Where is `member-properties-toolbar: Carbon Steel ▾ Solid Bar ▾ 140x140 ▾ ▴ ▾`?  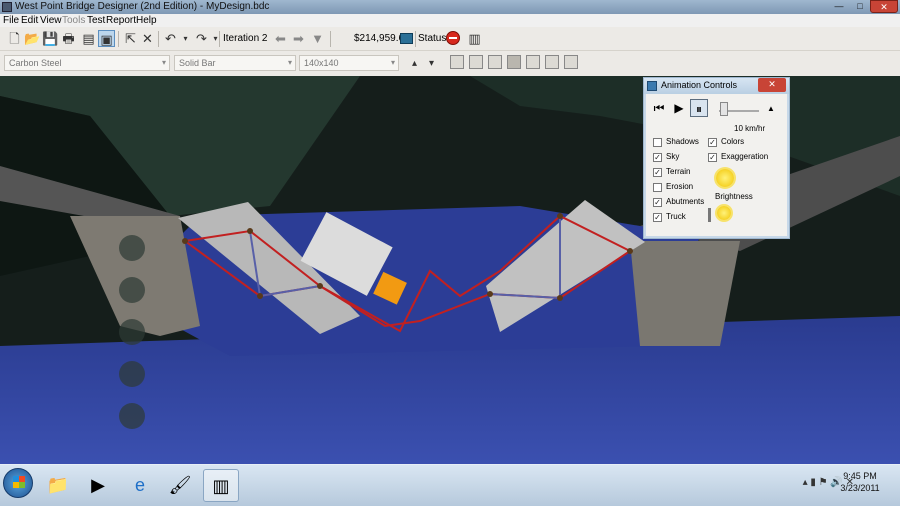 member-properties-toolbar: Carbon Steel ▾ Solid Bar ▾ 140x140 ▾ ▴ ▾ is located at coordinates (450, 63).